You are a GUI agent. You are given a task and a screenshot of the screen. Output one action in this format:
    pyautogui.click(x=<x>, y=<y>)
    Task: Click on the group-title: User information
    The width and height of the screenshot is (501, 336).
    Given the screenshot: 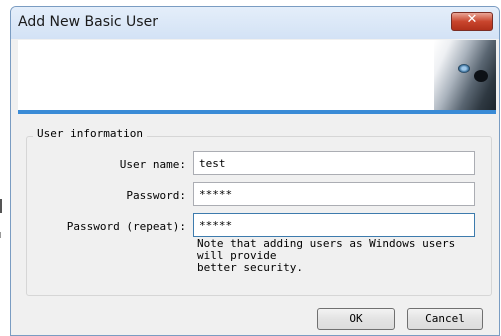 What is the action you would take?
    pyautogui.click(x=90, y=133)
    